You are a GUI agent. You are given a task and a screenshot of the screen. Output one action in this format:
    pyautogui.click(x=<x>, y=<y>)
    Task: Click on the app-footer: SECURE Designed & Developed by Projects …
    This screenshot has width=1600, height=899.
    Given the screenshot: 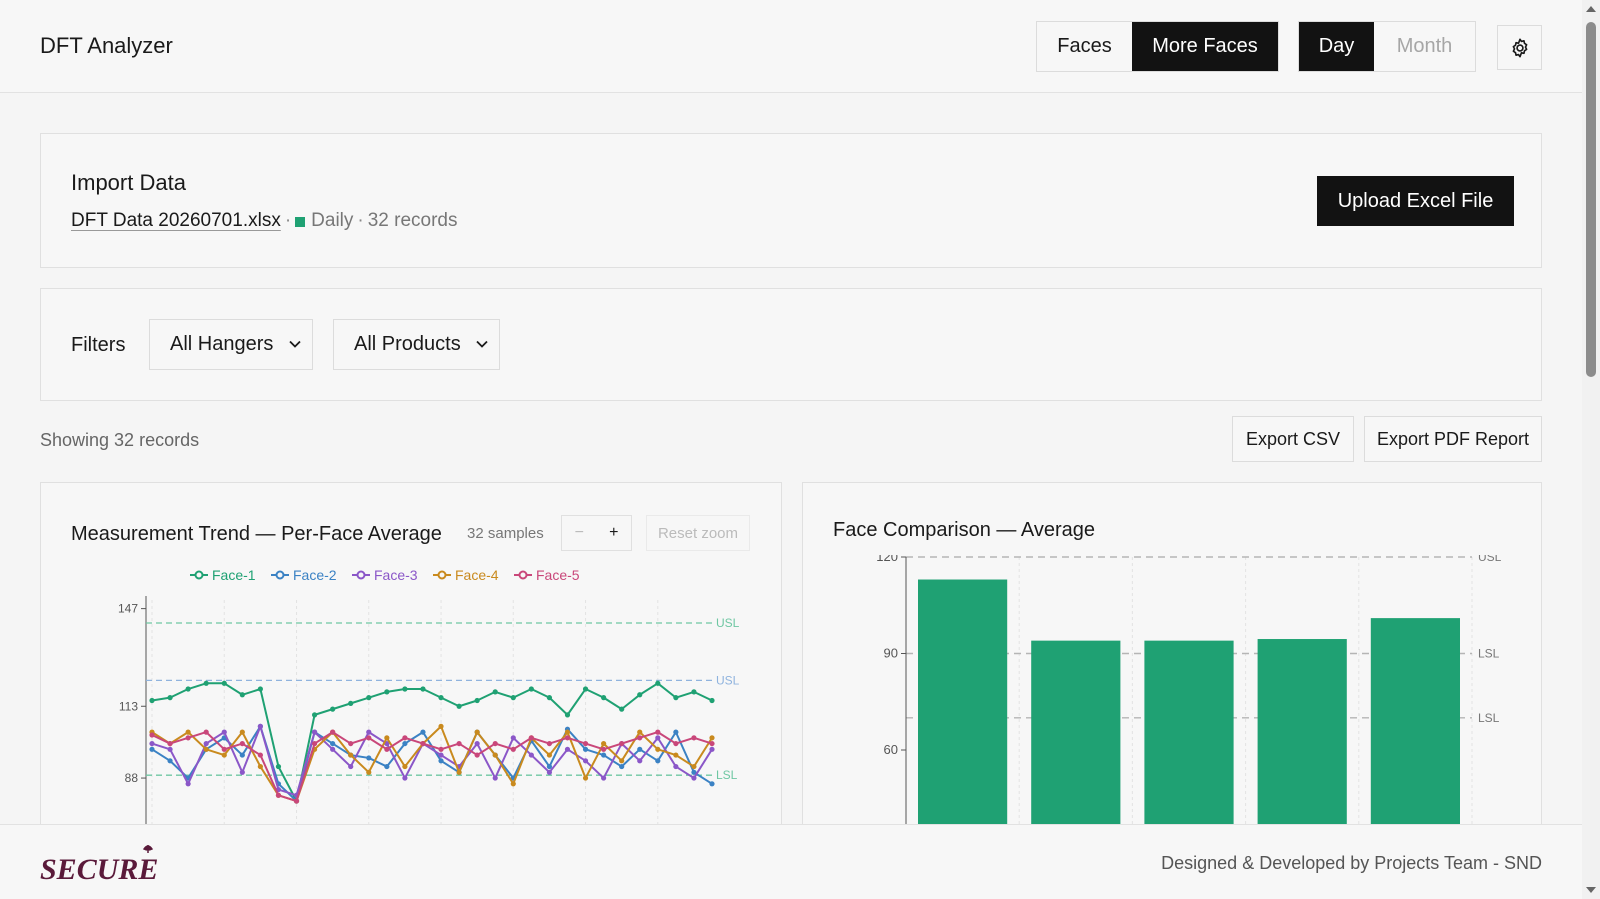 What is the action you would take?
    pyautogui.click(x=791, y=861)
    